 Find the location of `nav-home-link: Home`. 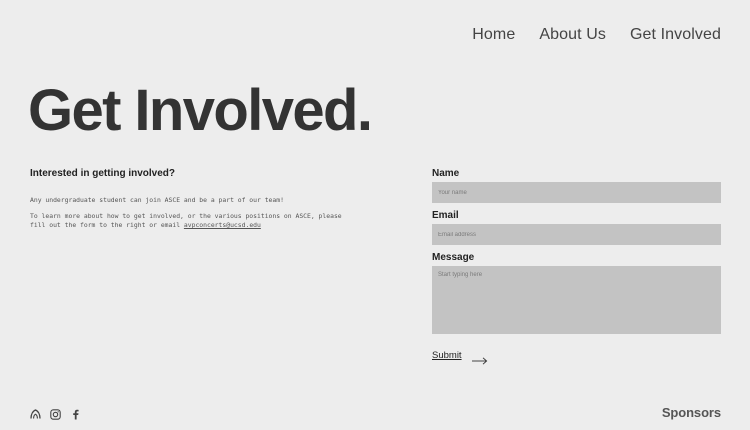

nav-home-link: Home is located at coordinates (493, 35).